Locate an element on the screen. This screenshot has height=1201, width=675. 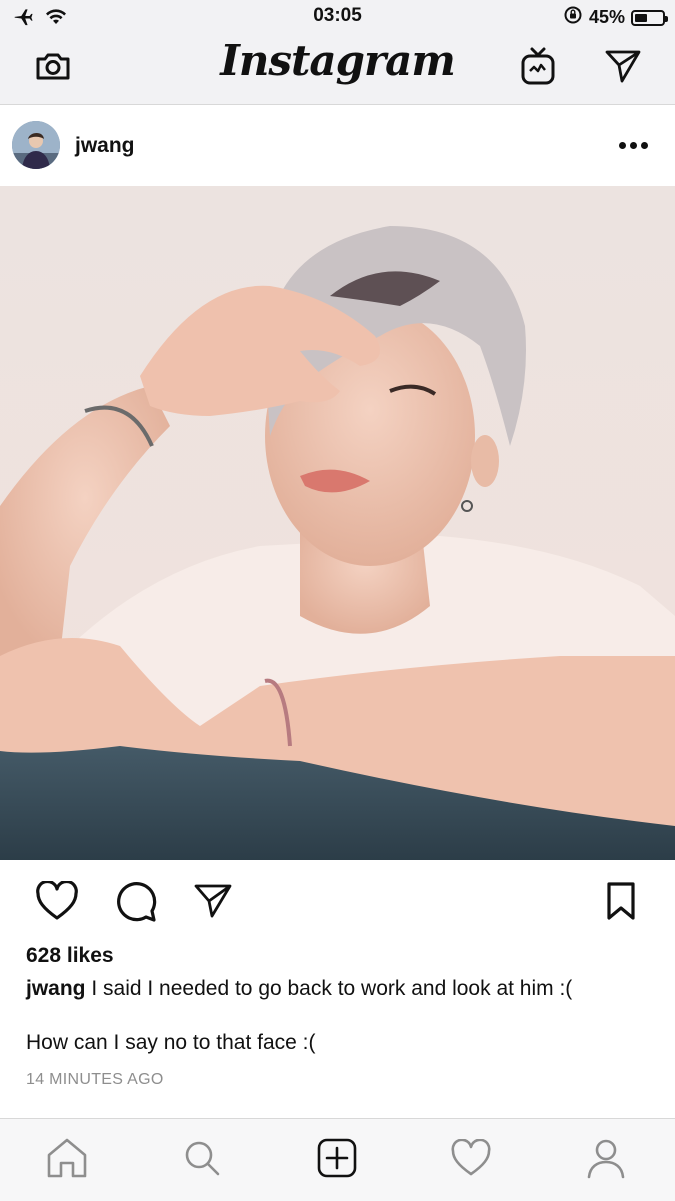
top-navigation-bar: Instagram is located at coordinates (337, 69).